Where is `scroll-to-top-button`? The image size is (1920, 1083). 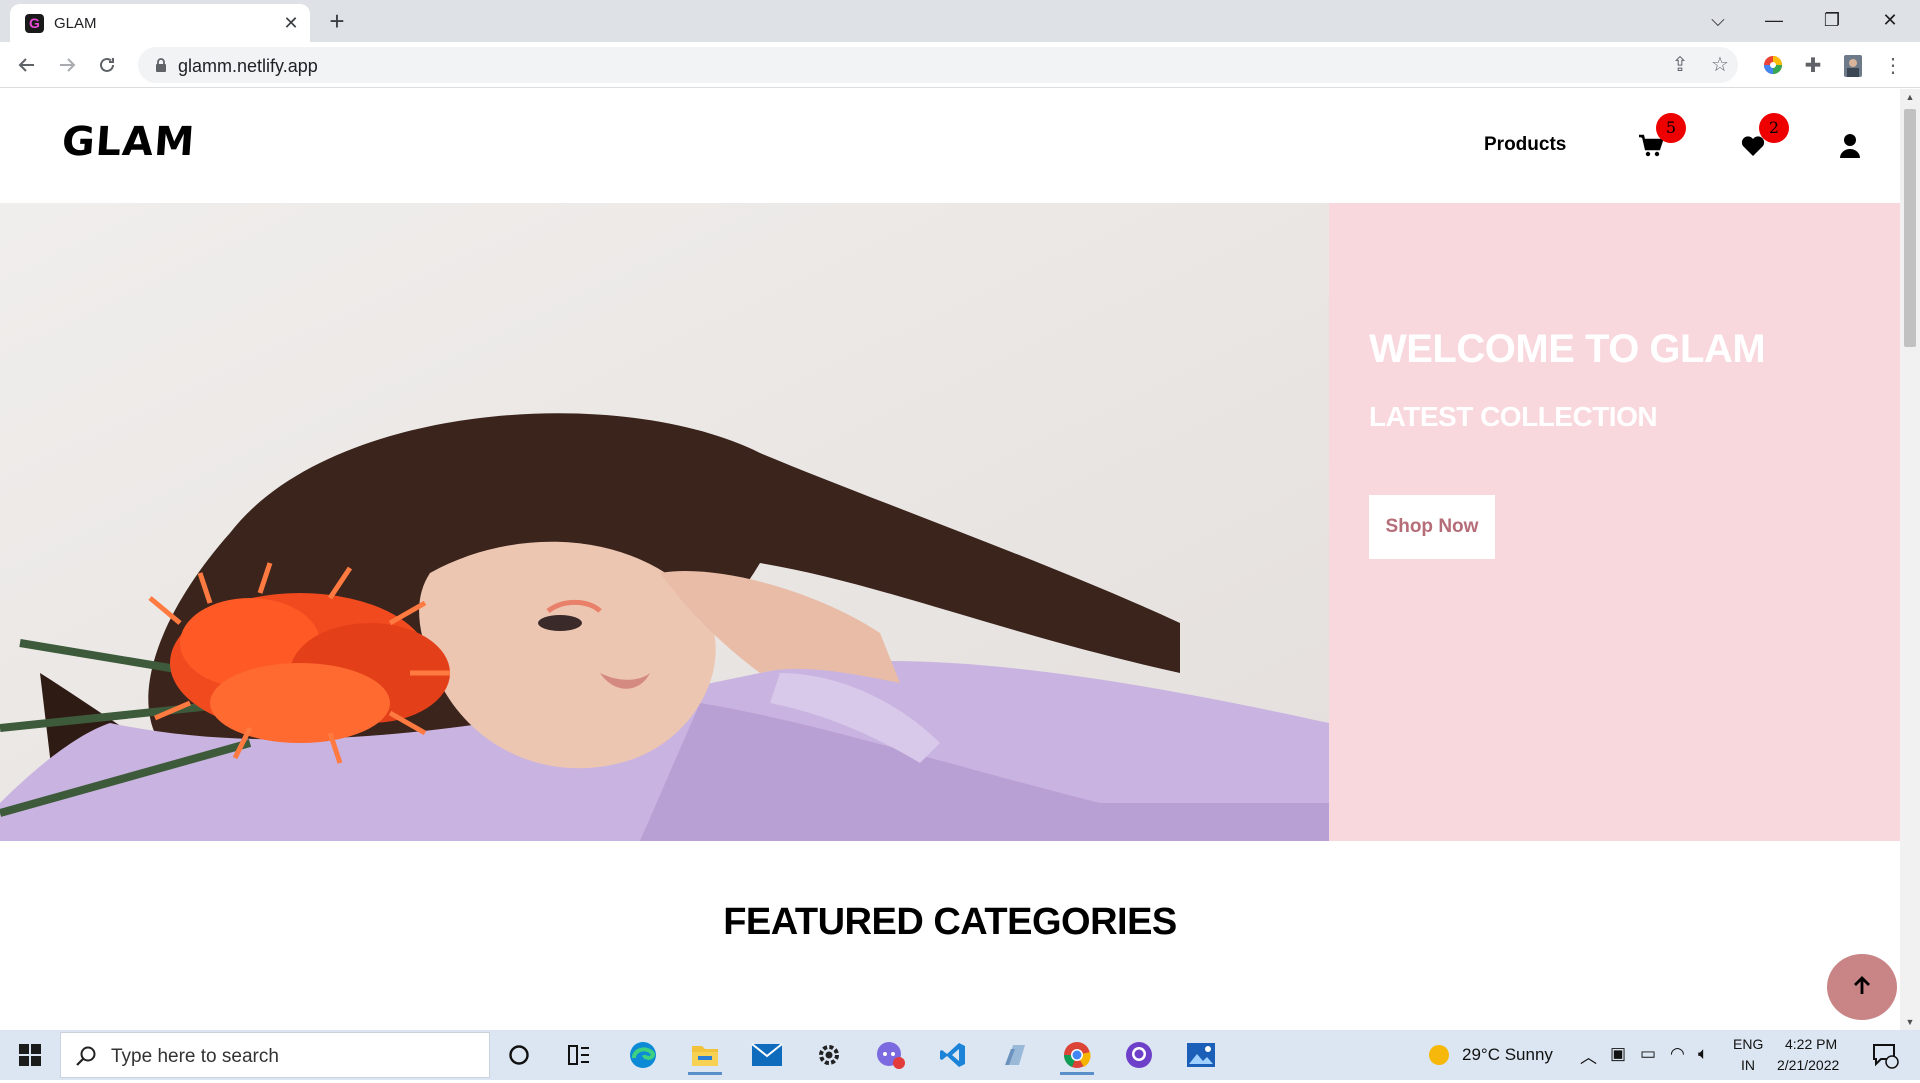 scroll-to-top-button is located at coordinates (1862, 987).